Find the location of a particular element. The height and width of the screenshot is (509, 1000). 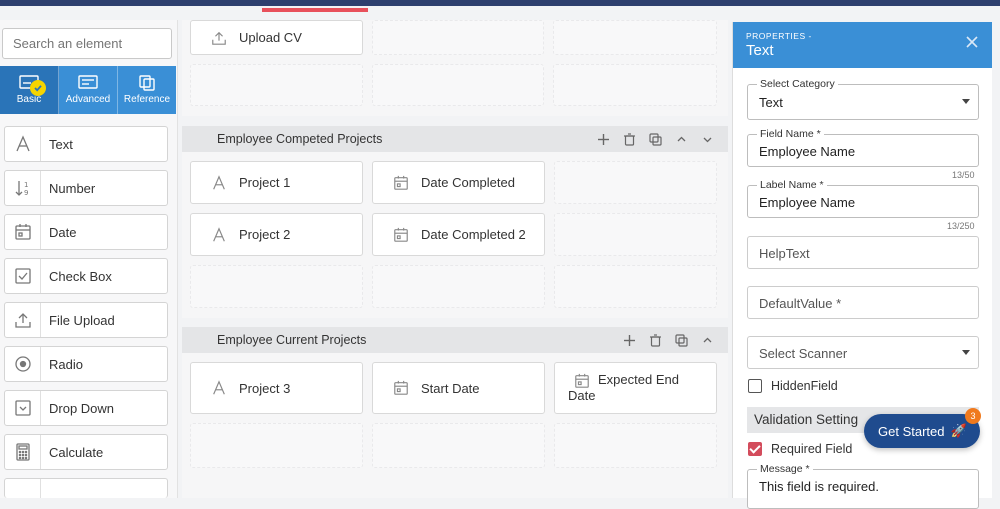

hidden-field-checkbox is located at coordinates (755, 386).